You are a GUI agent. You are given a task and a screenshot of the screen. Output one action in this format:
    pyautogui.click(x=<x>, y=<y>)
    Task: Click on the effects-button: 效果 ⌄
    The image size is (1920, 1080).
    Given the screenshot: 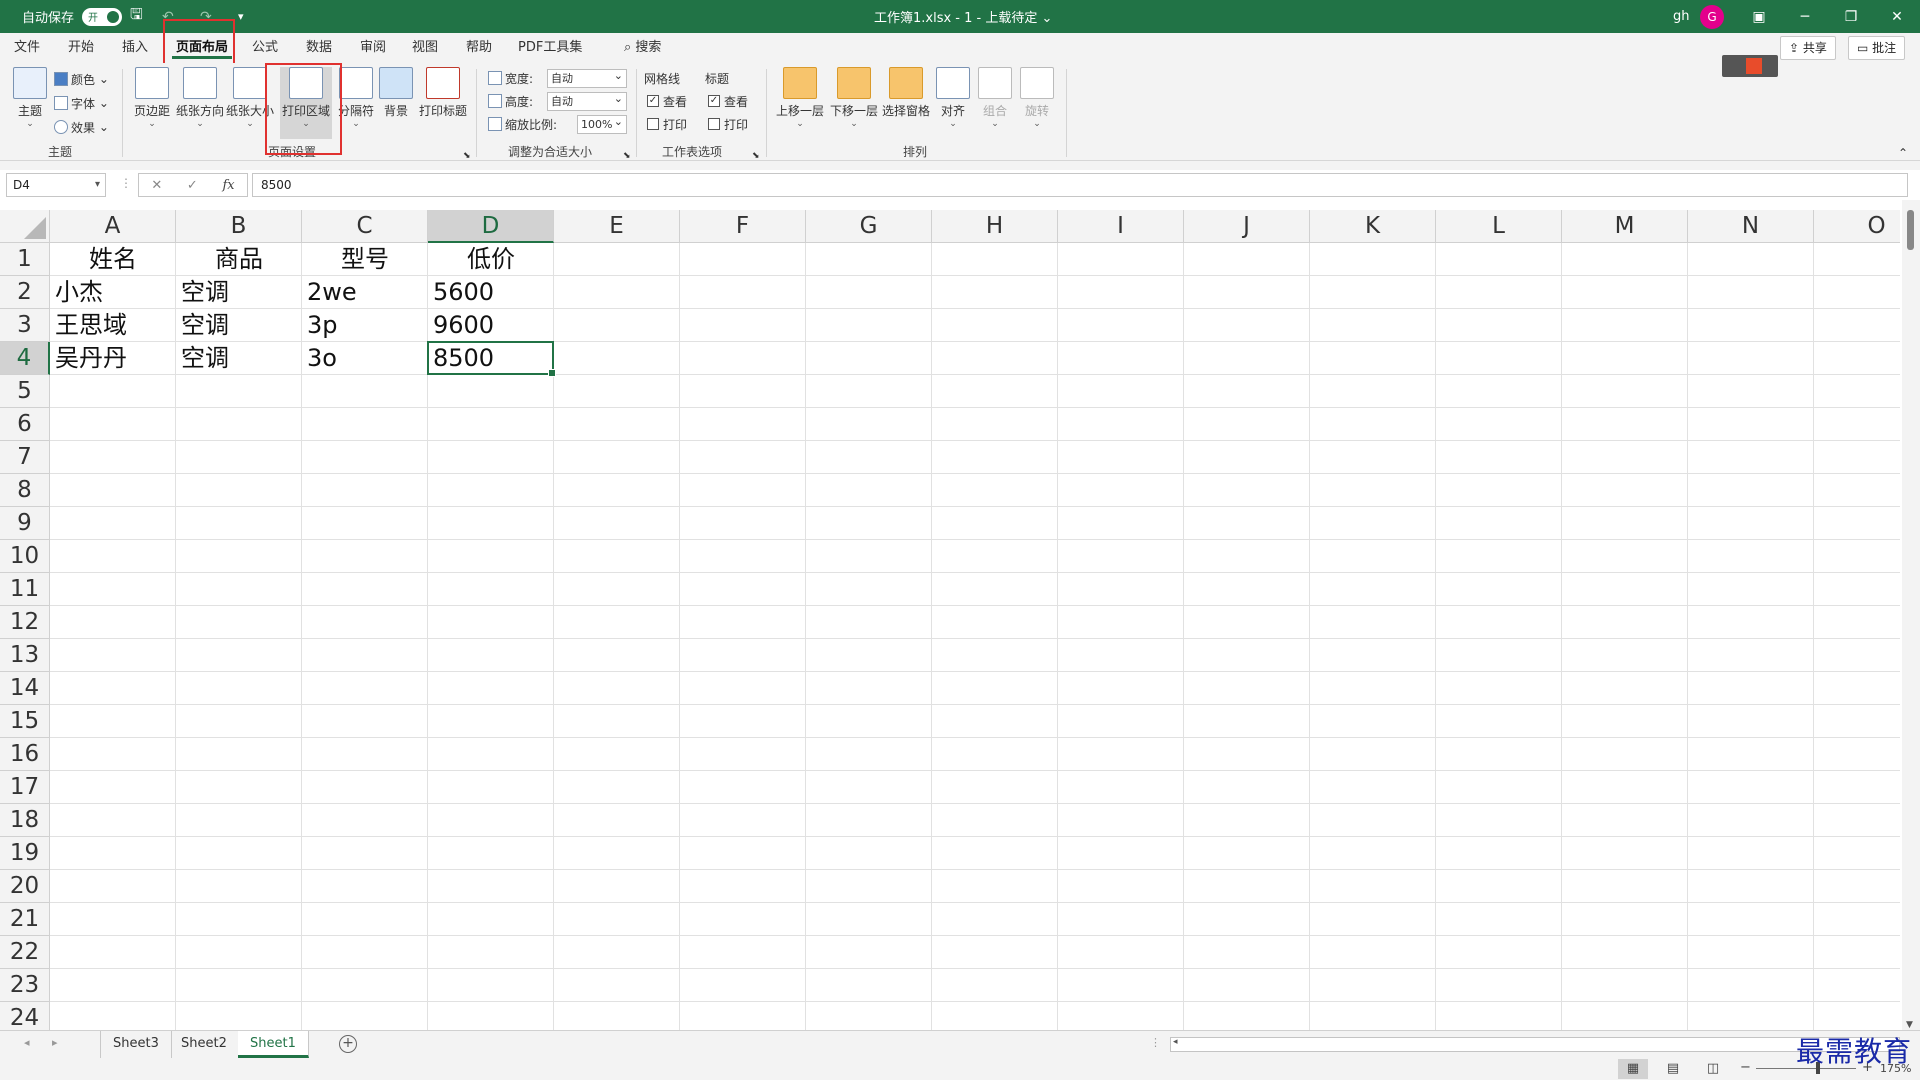 What is the action you would take?
    pyautogui.click(x=81, y=127)
    